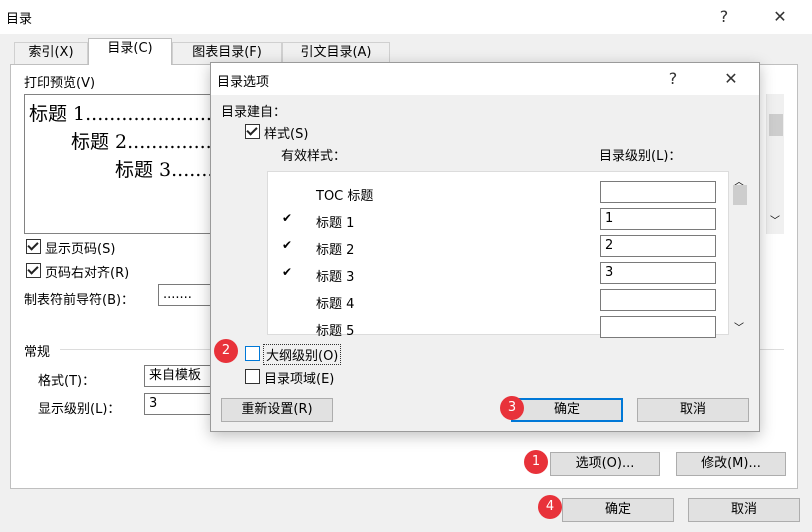 The width and height of the screenshot is (812, 532). What do you see at coordinates (277, 410) in the screenshot?
I see `reset-button: 重新设置(R)` at bounding box center [277, 410].